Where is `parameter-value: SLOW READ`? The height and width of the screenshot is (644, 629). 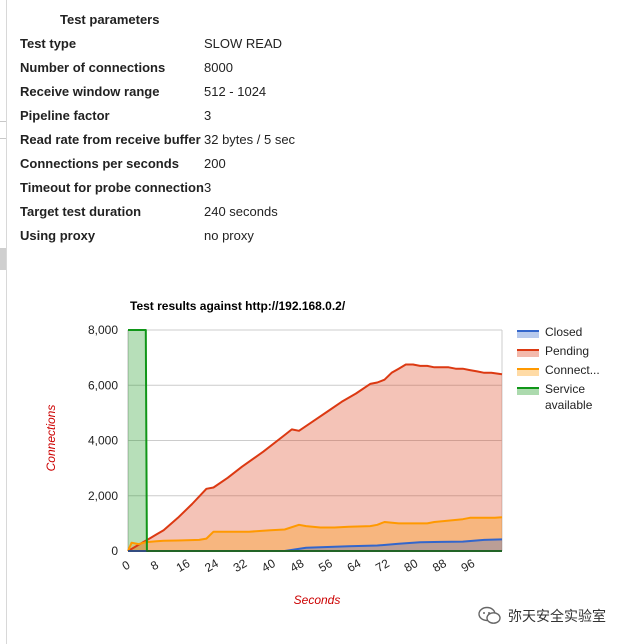 parameter-value: SLOW READ is located at coordinates (243, 43).